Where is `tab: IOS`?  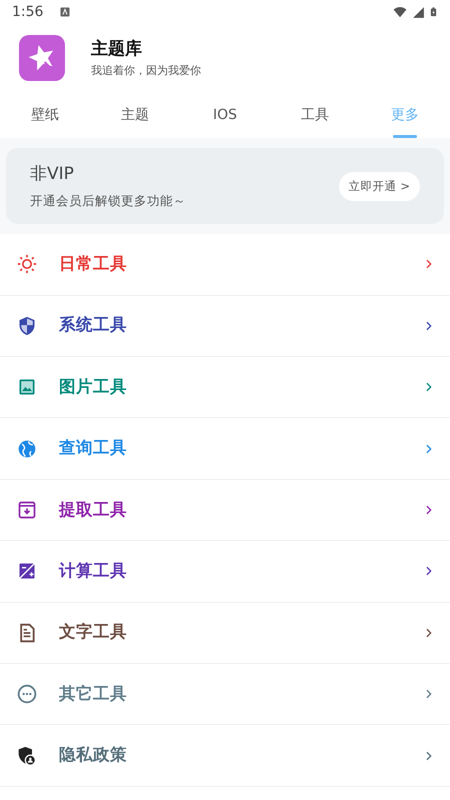 tab: IOS is located at coordinates (225, 117).